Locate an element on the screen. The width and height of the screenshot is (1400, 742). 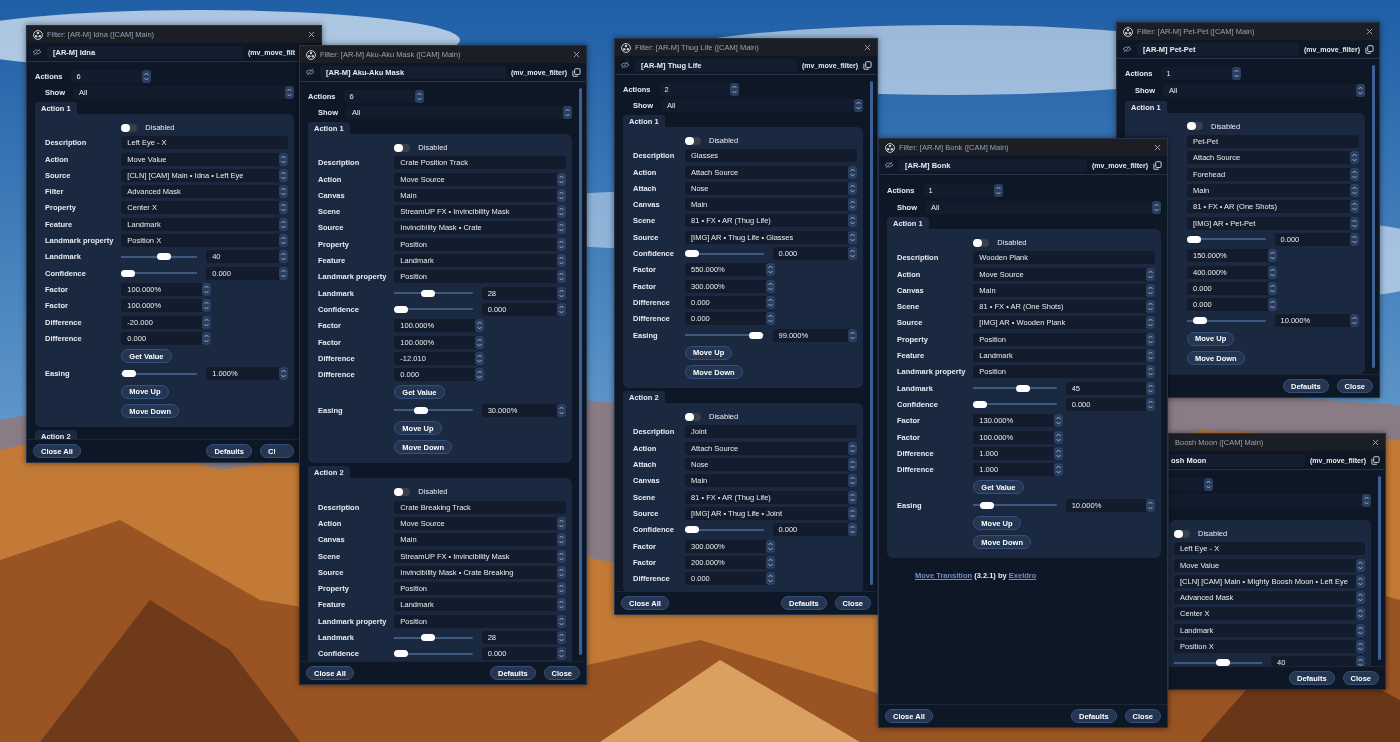
number-field is located at coordinates (1191, 484).